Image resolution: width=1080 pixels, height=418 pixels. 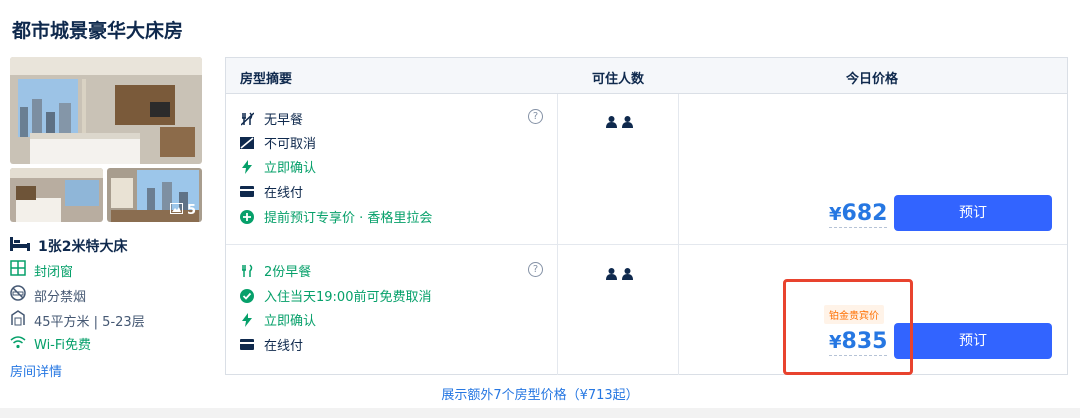 What do you see at coordinates (858, 214) in the screenshot?
I see `price-rate-1: ¥682` at bounding box center [858, 214].